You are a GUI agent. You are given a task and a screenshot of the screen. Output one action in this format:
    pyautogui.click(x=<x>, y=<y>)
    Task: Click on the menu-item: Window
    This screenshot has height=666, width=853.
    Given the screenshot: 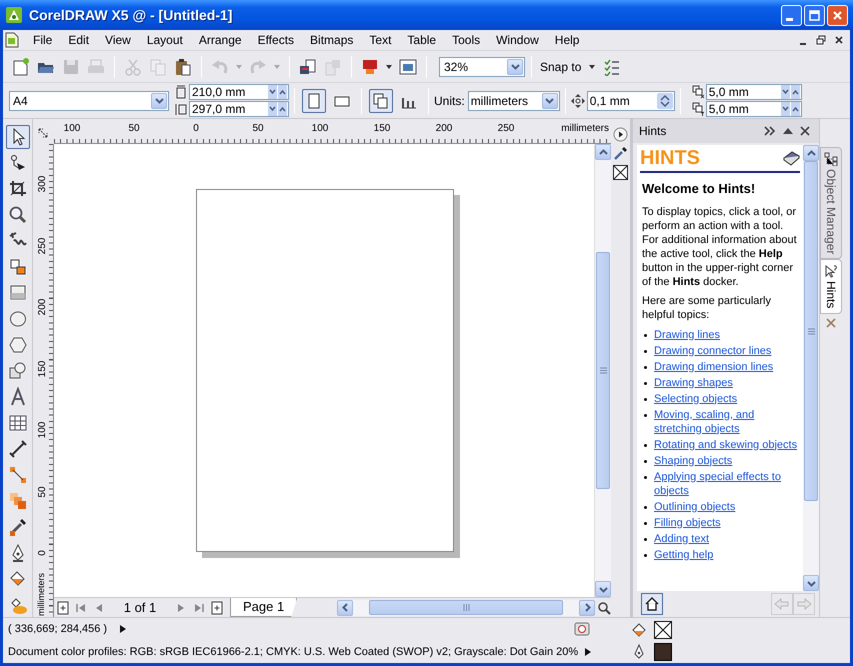 What is the action you would take?
    pyautogui.click(x=517, y=40)
    